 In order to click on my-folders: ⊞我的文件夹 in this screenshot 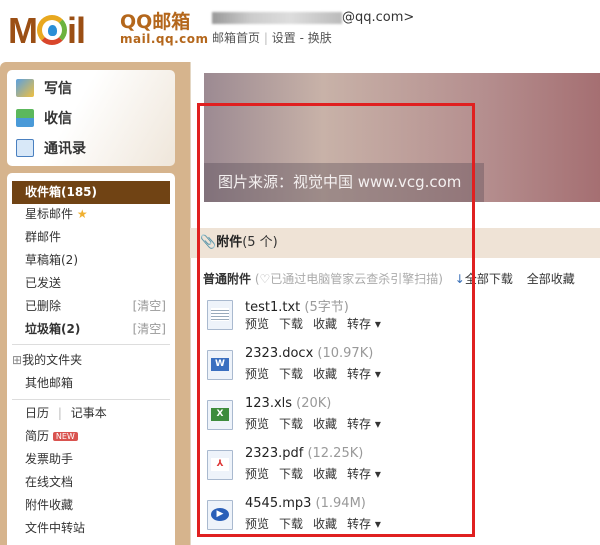, I will do `click(91, 360)`.